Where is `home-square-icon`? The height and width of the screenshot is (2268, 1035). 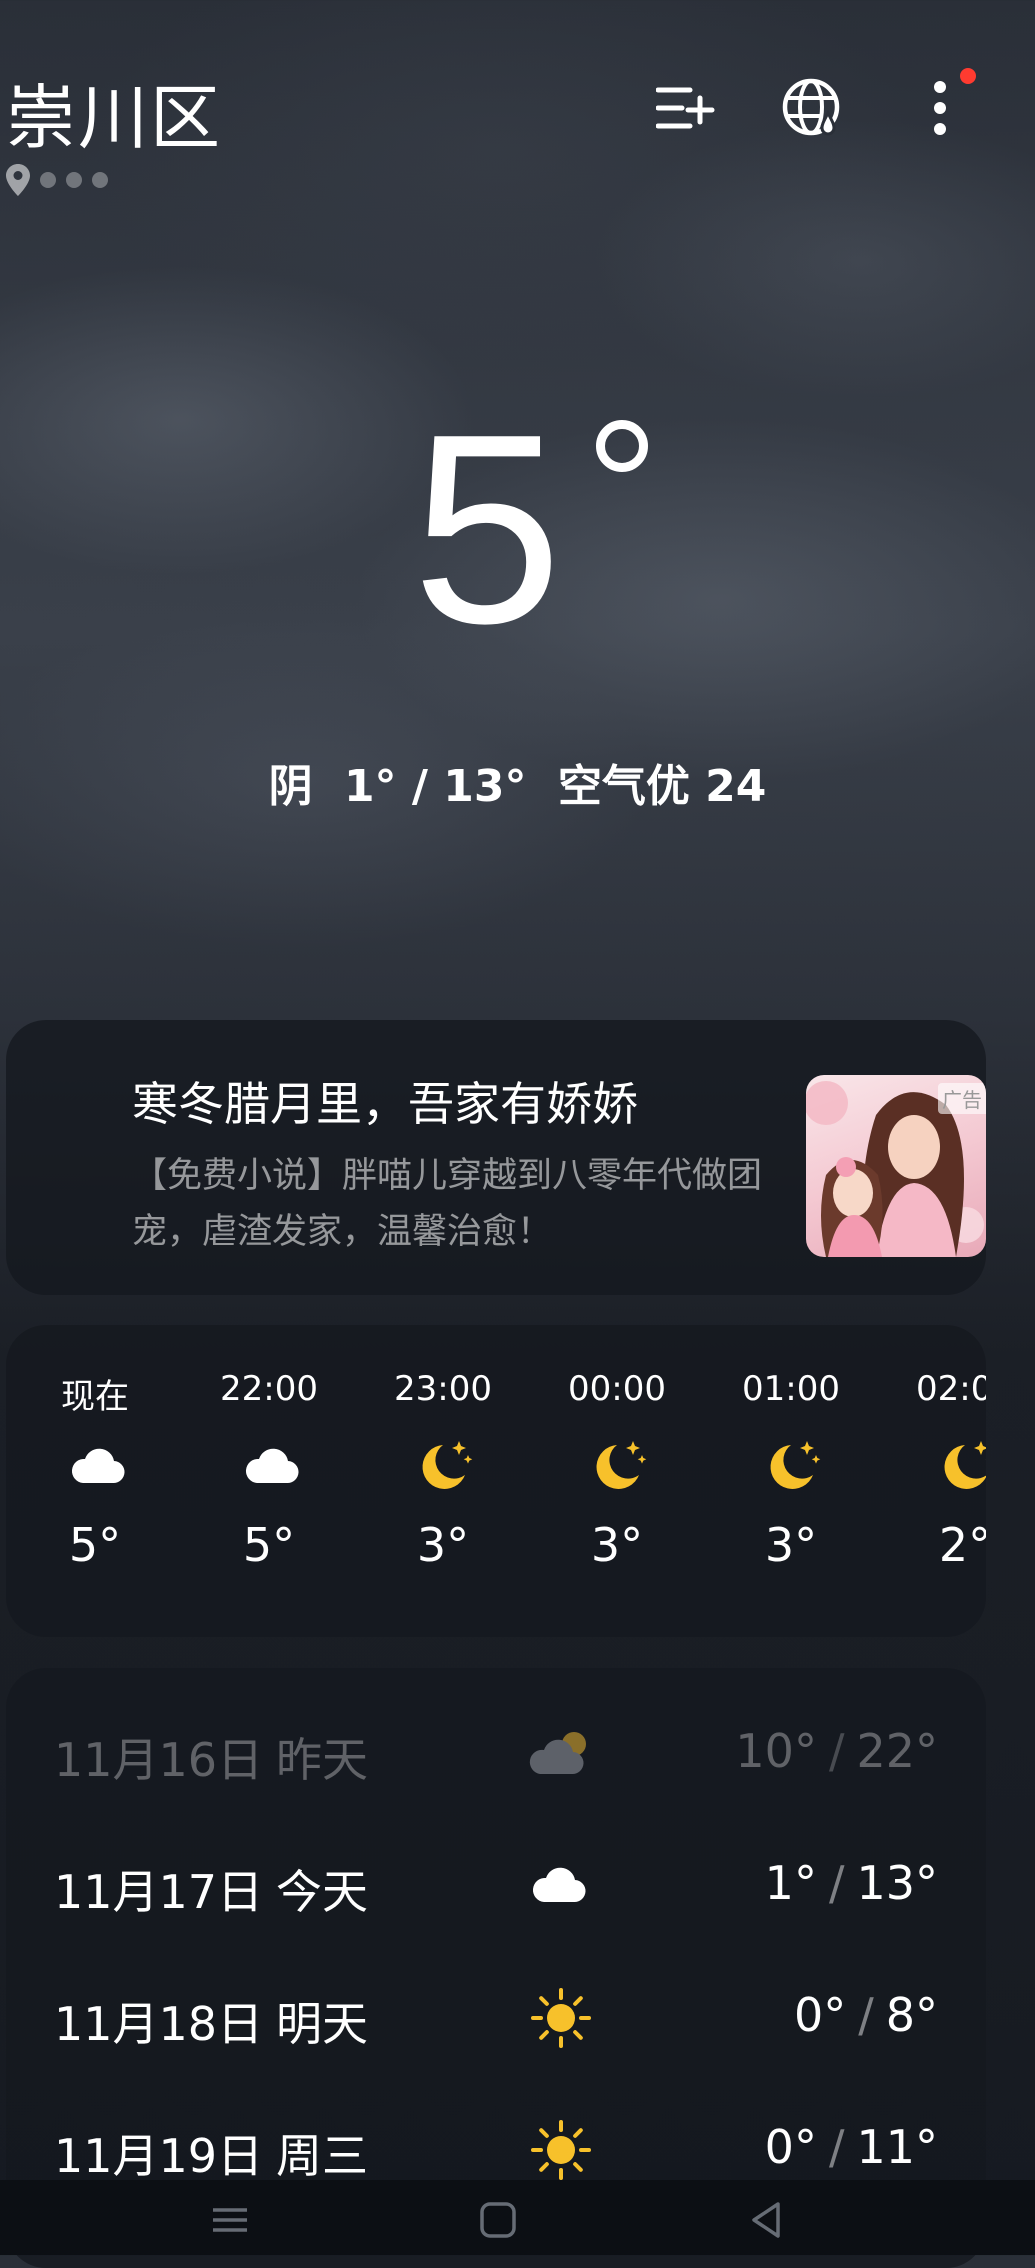
home-square-icon is located at coordinates (498, 2220).